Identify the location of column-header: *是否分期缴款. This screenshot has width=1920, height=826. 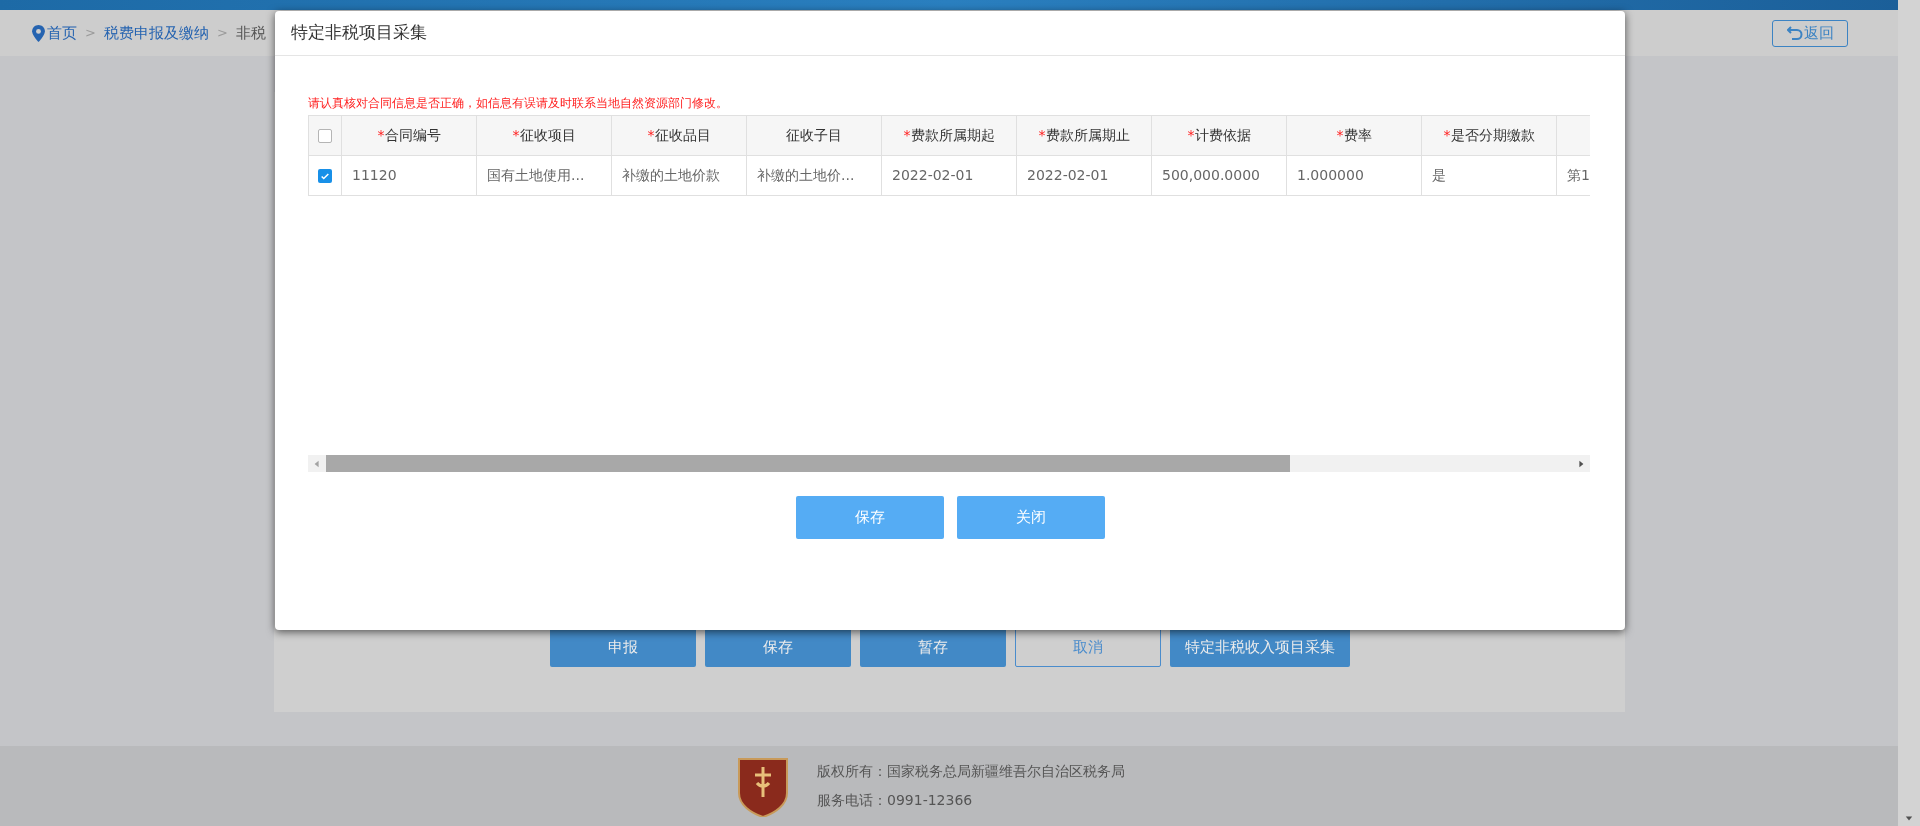
(1489, 136).